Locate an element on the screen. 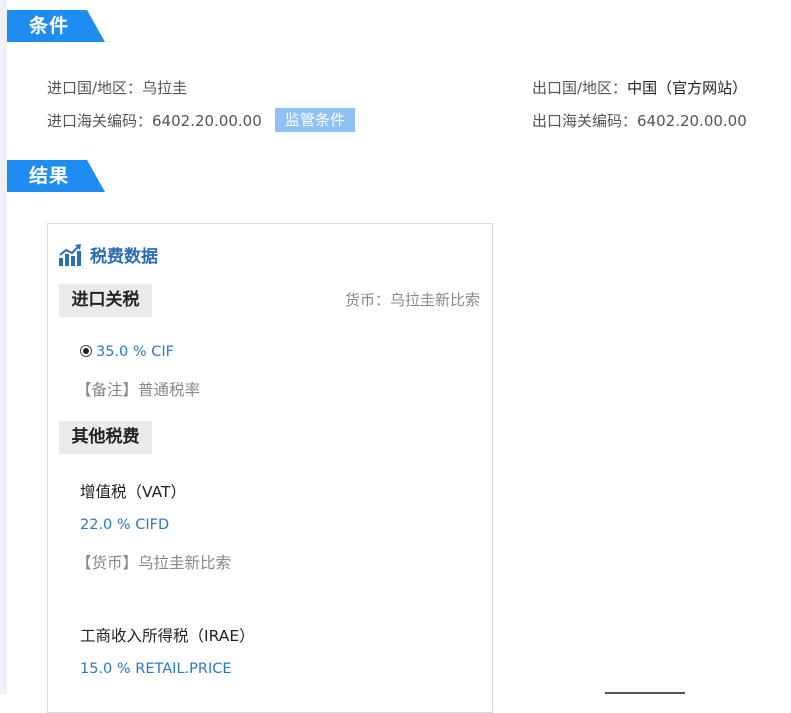 The height and width of the screenshot is (713, 791). import-duty-rate-text: 35.0 % CIF is located at coordinates (135, 352).